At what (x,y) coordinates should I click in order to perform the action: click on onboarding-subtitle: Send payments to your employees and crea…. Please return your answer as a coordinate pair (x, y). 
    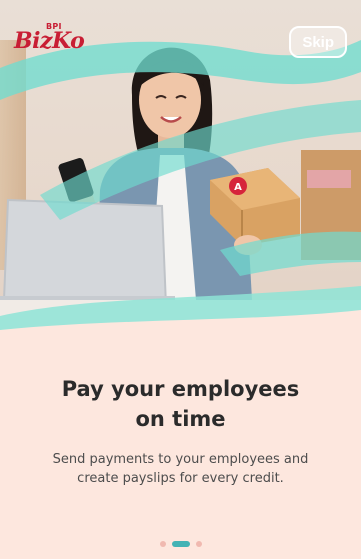
    Looking at the image, I should click on (180, 469).